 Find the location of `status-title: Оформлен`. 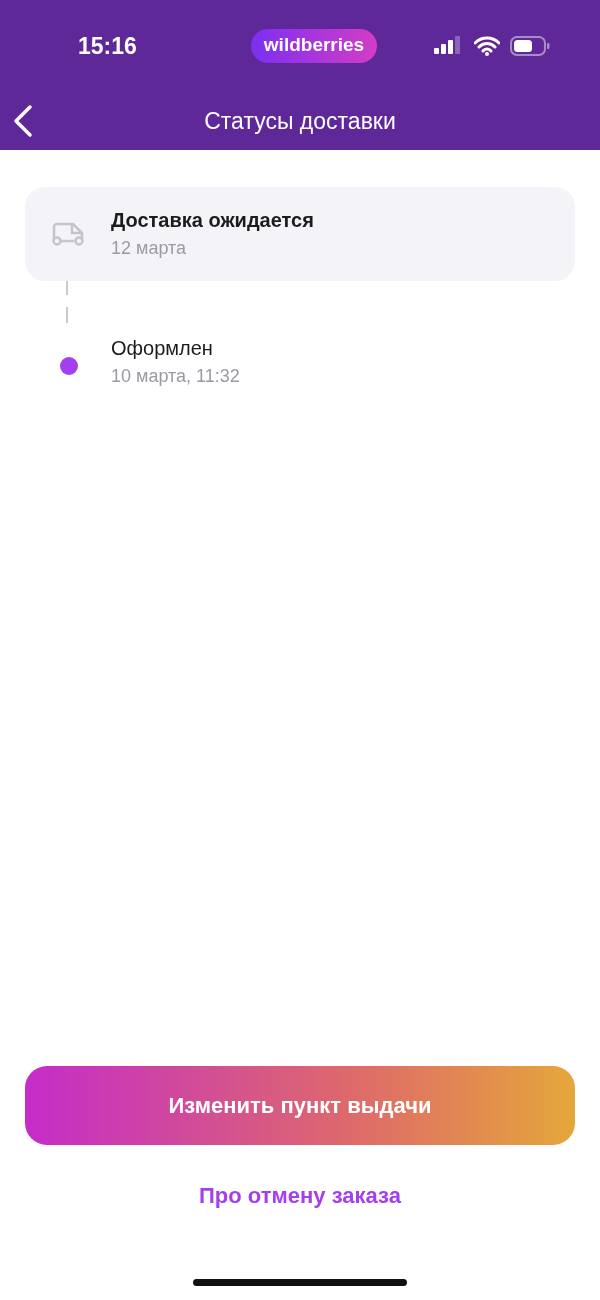

status-title: Оформлен is located at coordinates (162, 348).